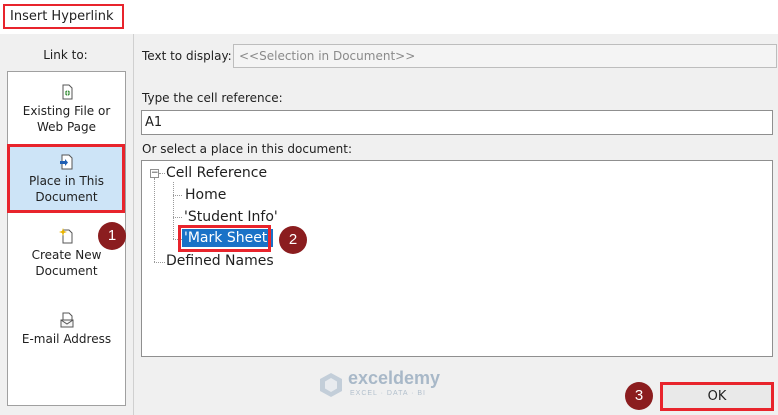  Describe the element at coordinates (67, 92) in the screenshot. I see `file-icon` at that location.